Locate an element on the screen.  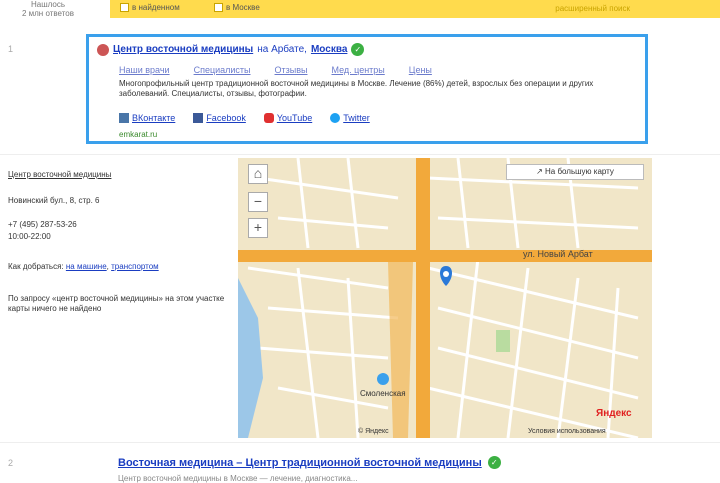
map-terms-link: Условия использования is located at coordinates (567, 431).